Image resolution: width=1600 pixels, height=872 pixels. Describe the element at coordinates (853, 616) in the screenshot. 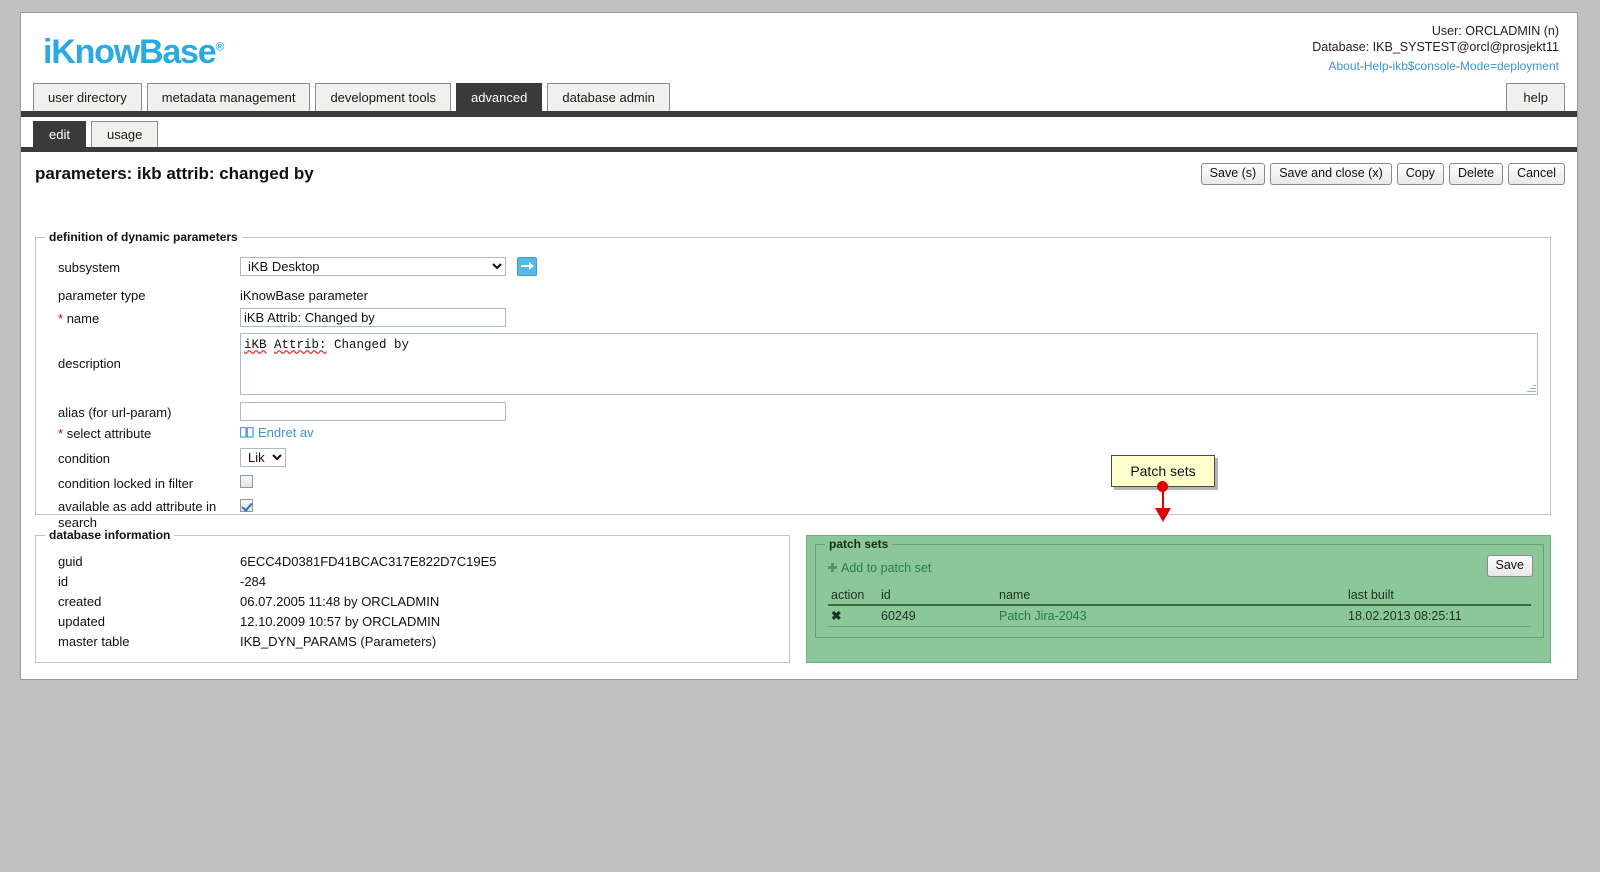

I see `cell-action: ✖` at that location.